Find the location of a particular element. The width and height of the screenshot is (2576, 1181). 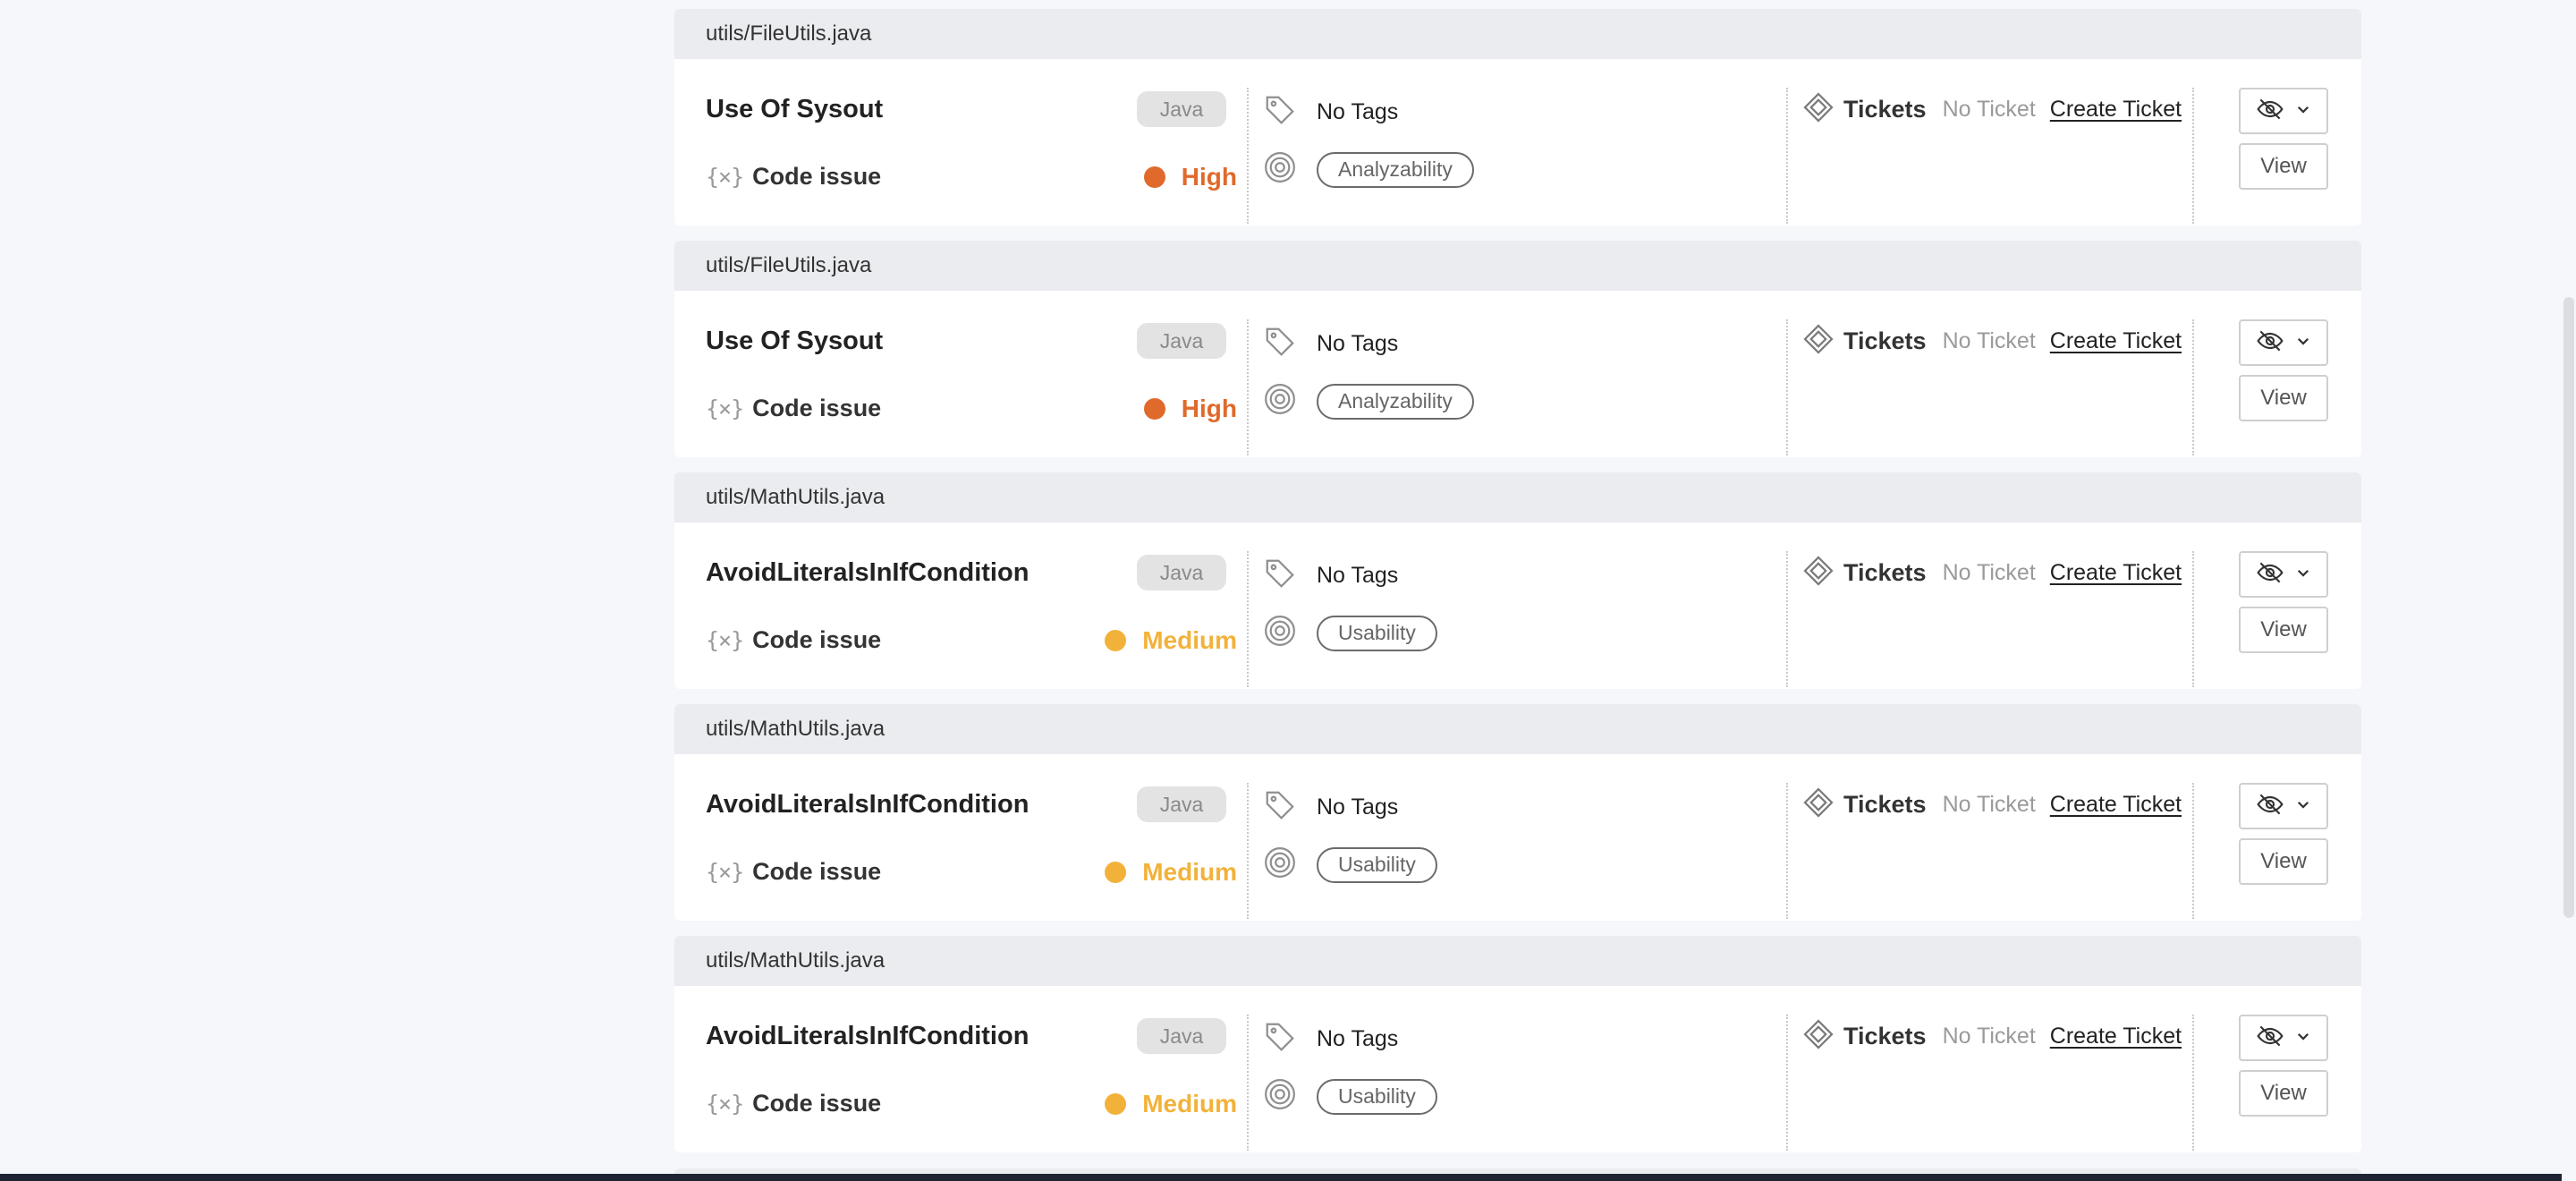

tickets-section: Tickets No Ticket Create Ticket is located at coordinates (1988, 1083).